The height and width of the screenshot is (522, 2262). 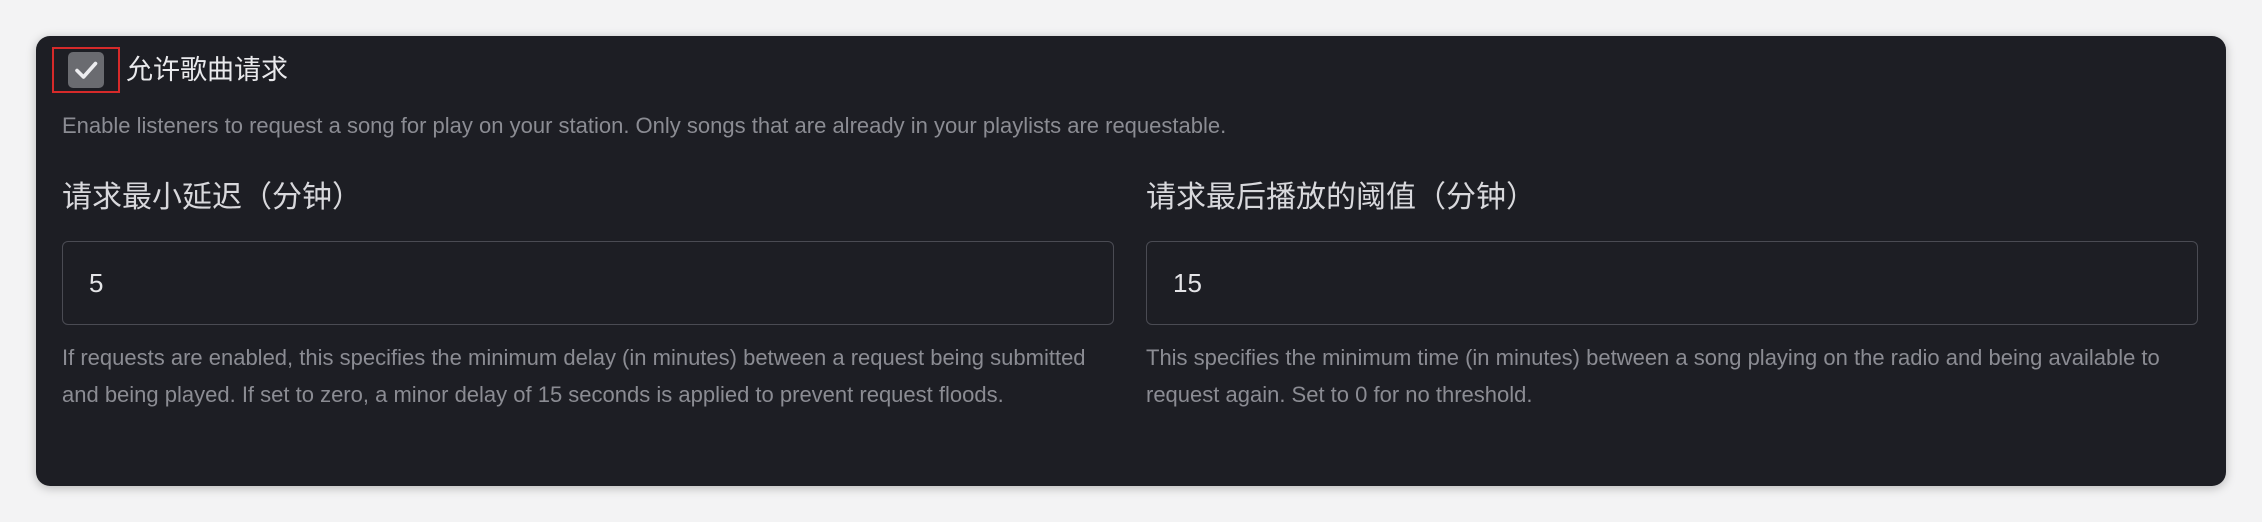 What do you see at coordinates (588, 283) in the screenshot?
I see `min-delay-input` at bounding box center [588, 283].